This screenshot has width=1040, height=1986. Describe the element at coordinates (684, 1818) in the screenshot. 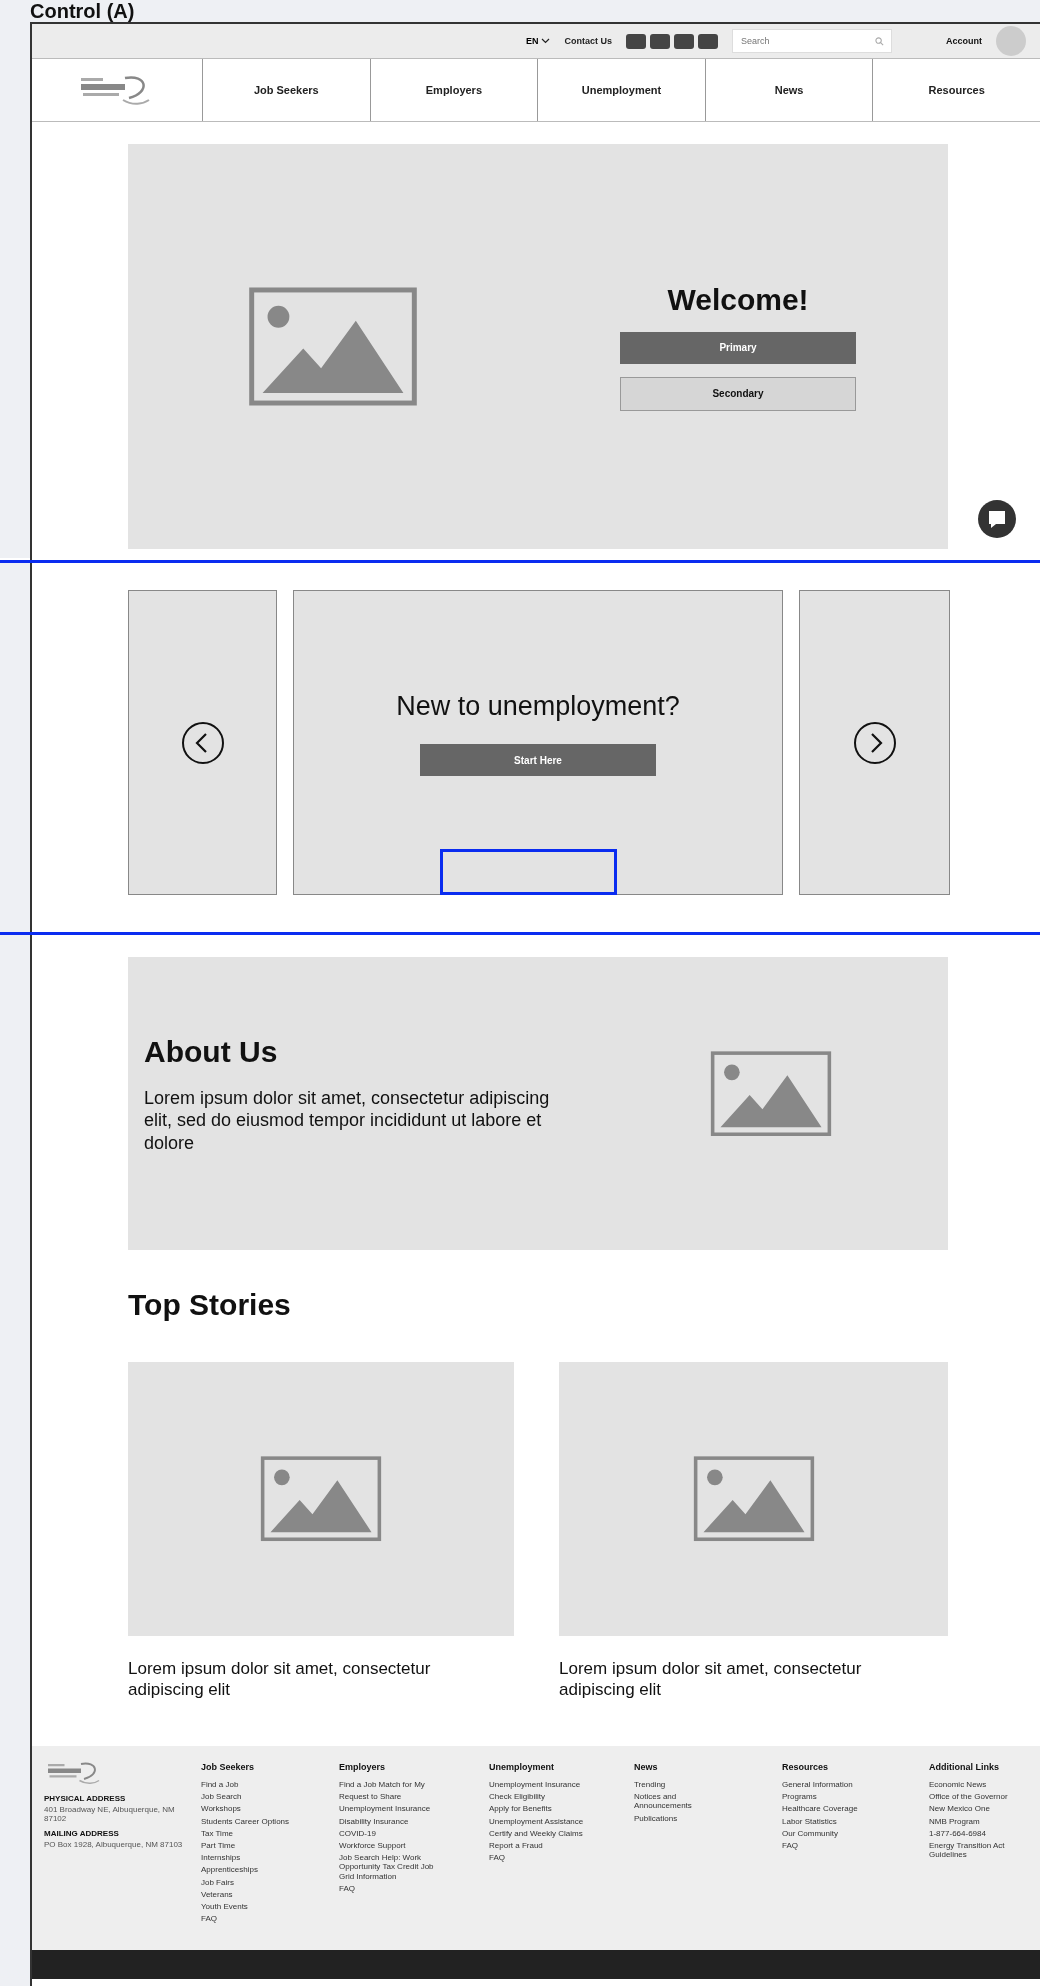

I see `footer-link: Publications` at that location.